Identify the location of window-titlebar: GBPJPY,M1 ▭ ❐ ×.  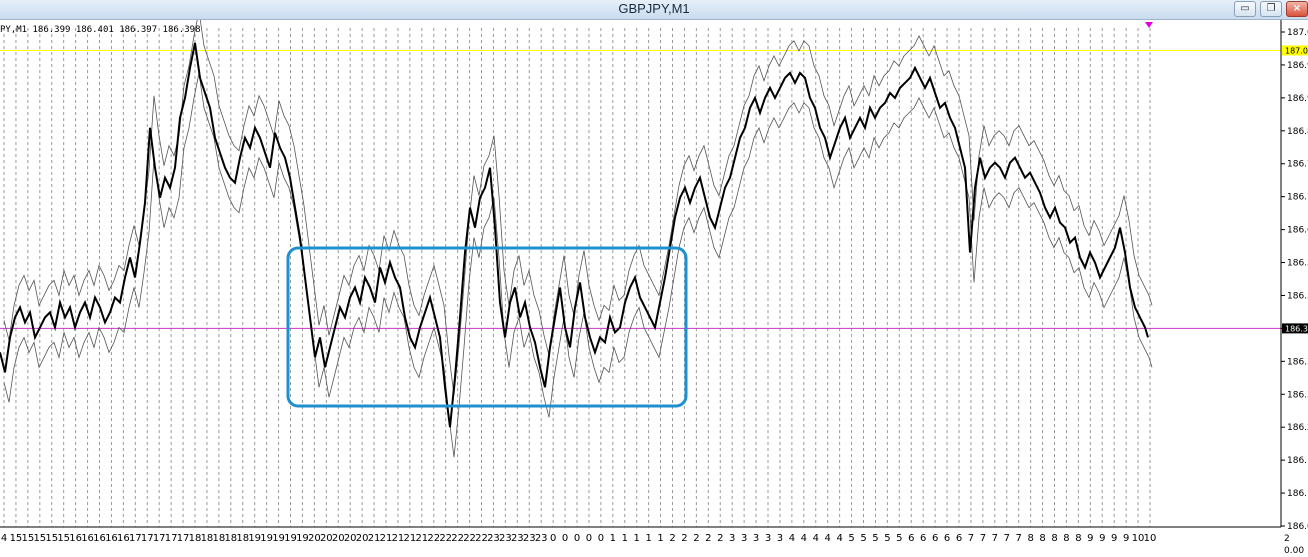
(654, 10).